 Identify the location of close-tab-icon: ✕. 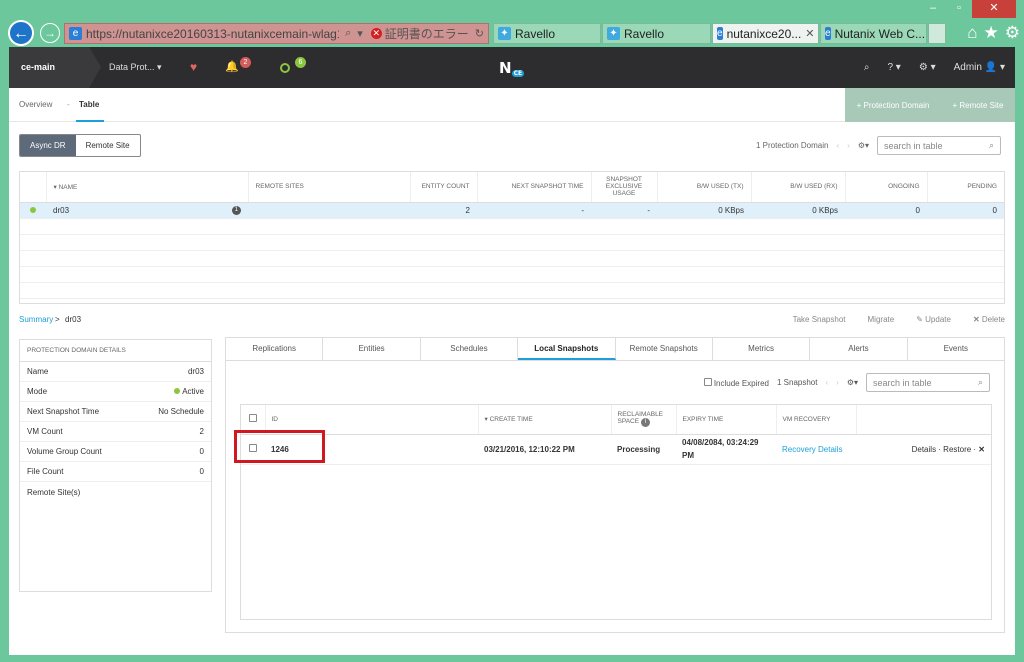
(807, 33).